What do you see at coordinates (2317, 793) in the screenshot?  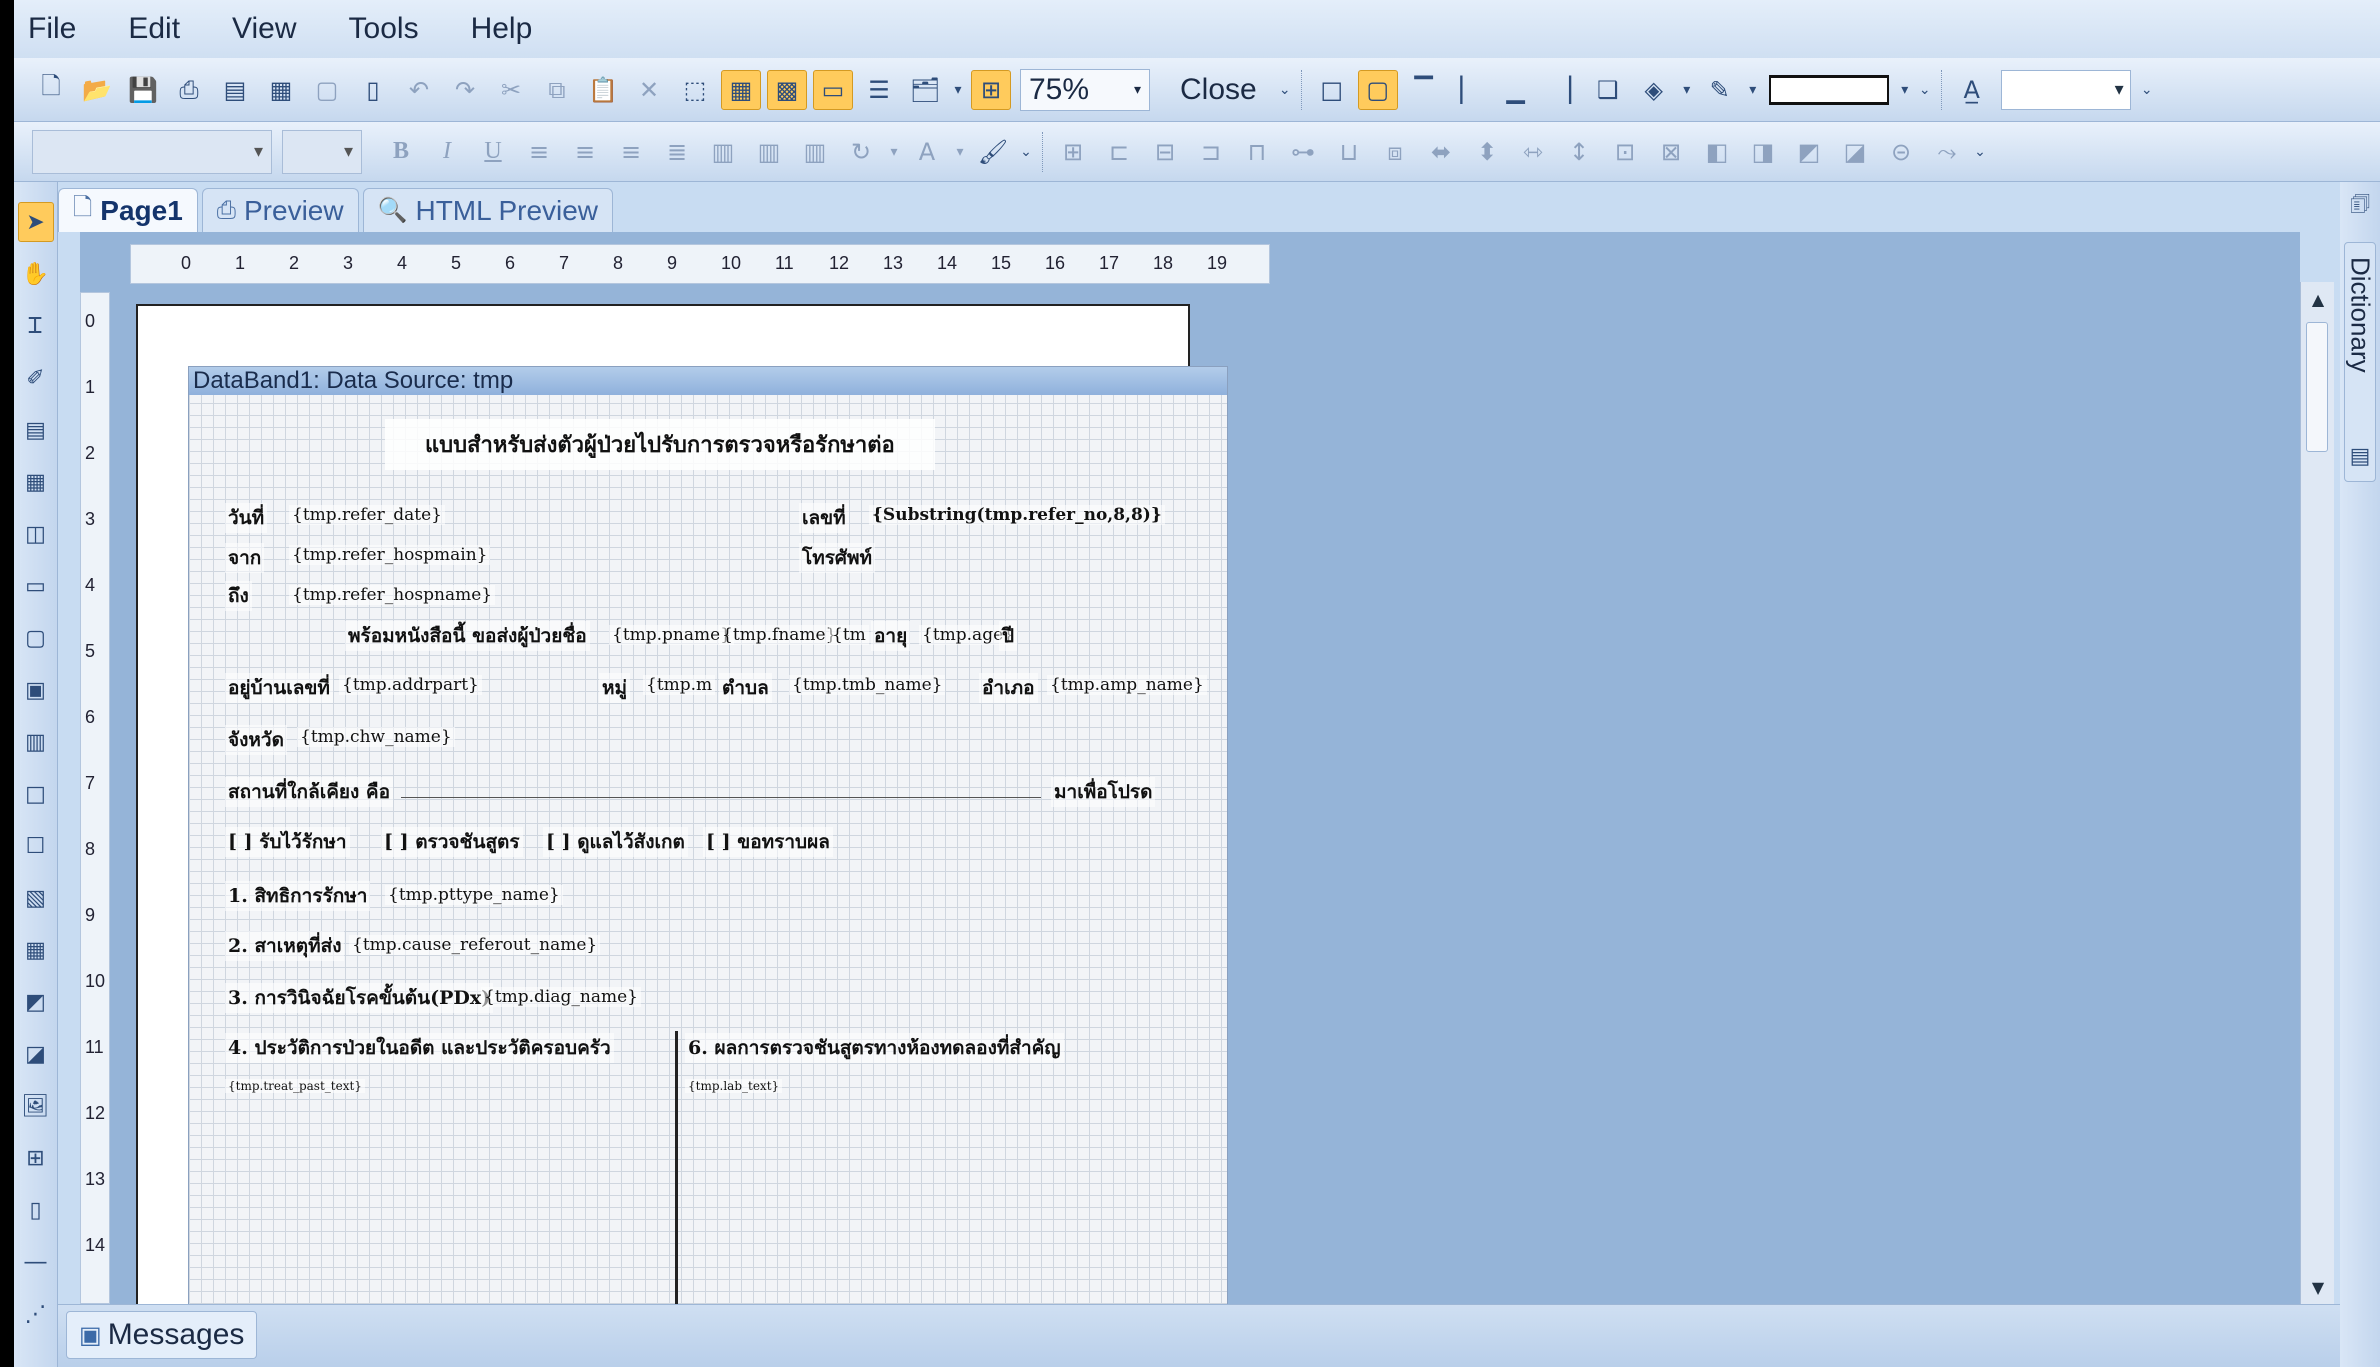 I see `vertical-scrollbar: ▲ ▼` at bounding box center [2317, 793].